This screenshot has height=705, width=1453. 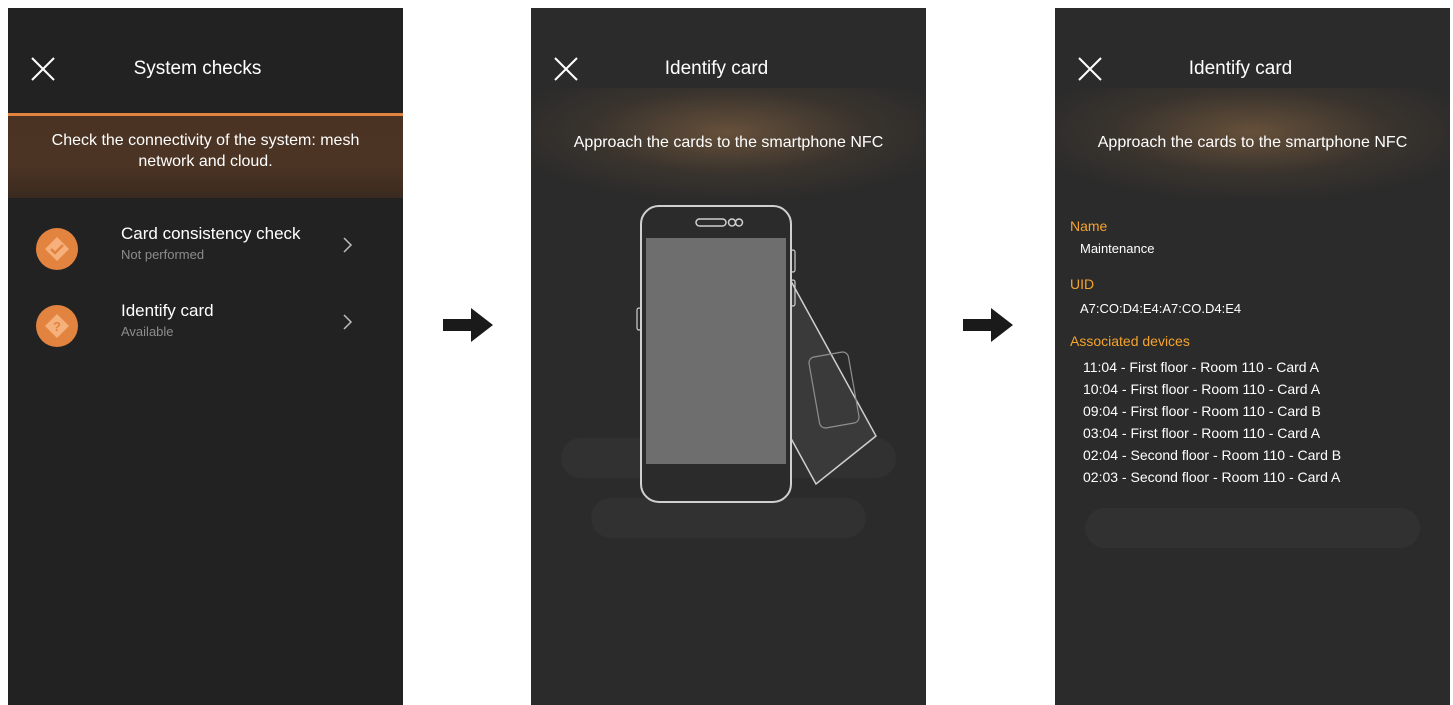 What do you see at coordinates (197, 68) in the screenshot?
I see `screen-title: System checks` at bounding box center [197, 68].